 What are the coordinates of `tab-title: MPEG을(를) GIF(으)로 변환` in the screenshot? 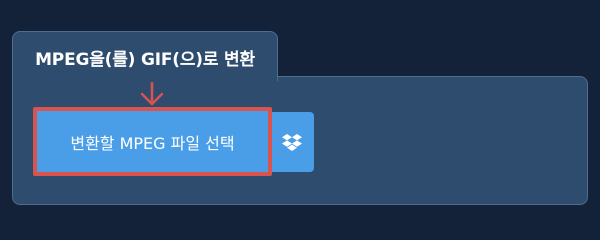 It's located at (145, 60).